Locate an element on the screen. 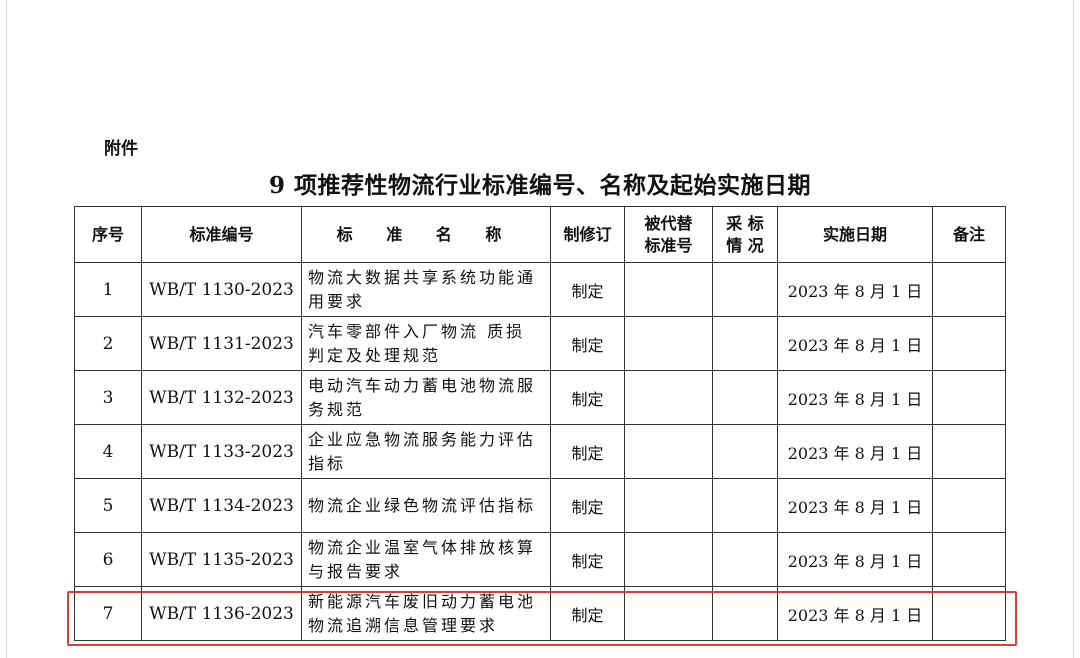 This screenshot has width=1080, height=658. cell-name-line1: 物流大数据共享系统功能通 is located at coordinates (422, 277).